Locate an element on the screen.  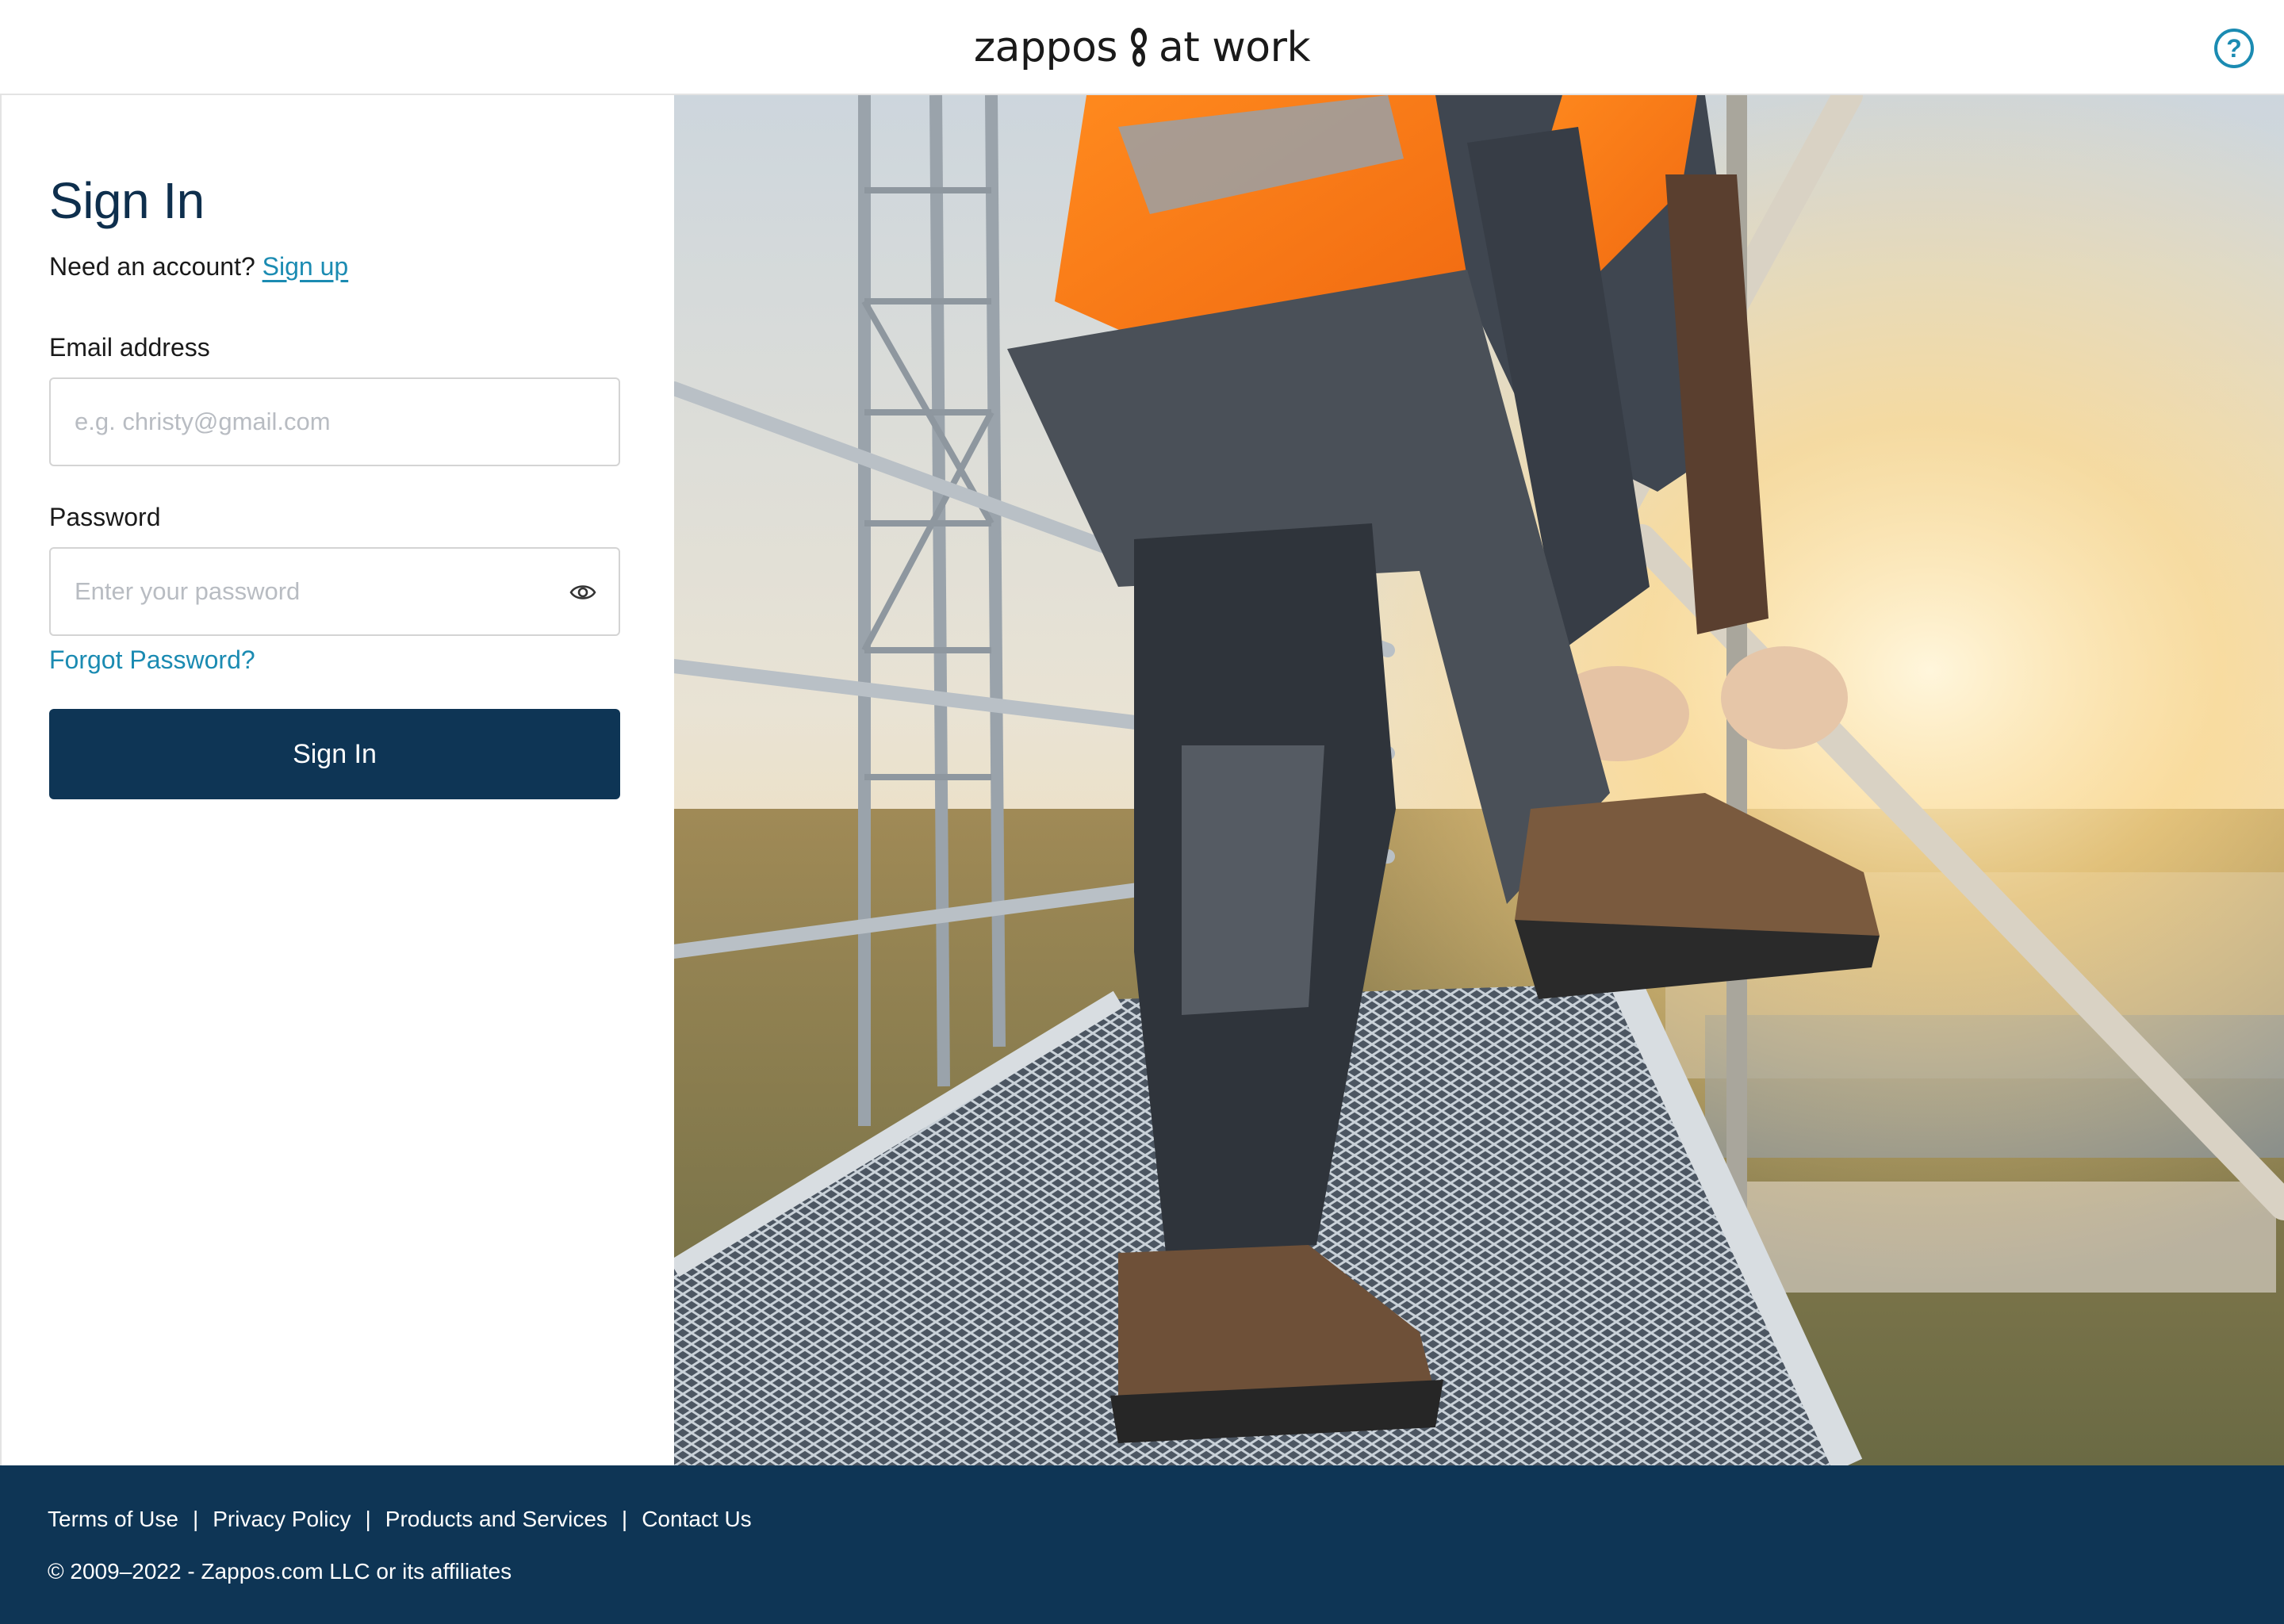
password-field-box is located at coordinates (334, 591).